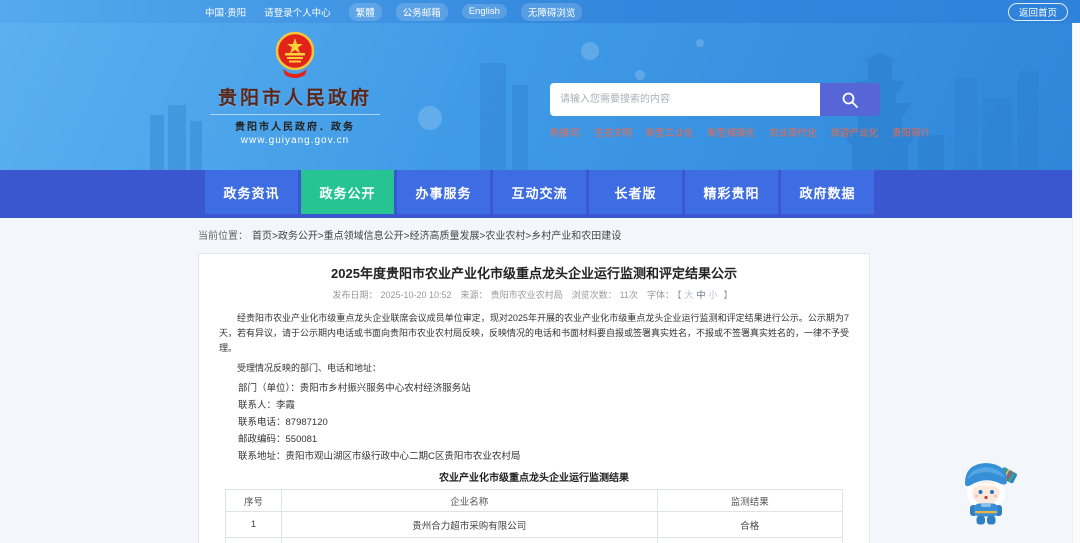 This screenshot has height=543, width=1080. I want to click on mascot-icon, so click(991, 494).